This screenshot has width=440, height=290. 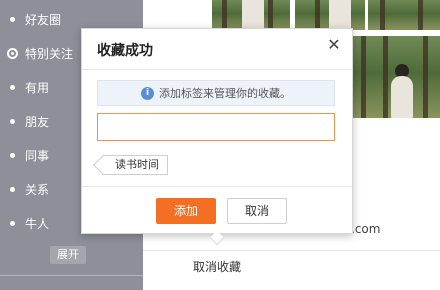 What do you see at coordinates (125, 51) in the screenshot?
I see `dialog-title: 收藏成功` at bounding box center [125, 51].